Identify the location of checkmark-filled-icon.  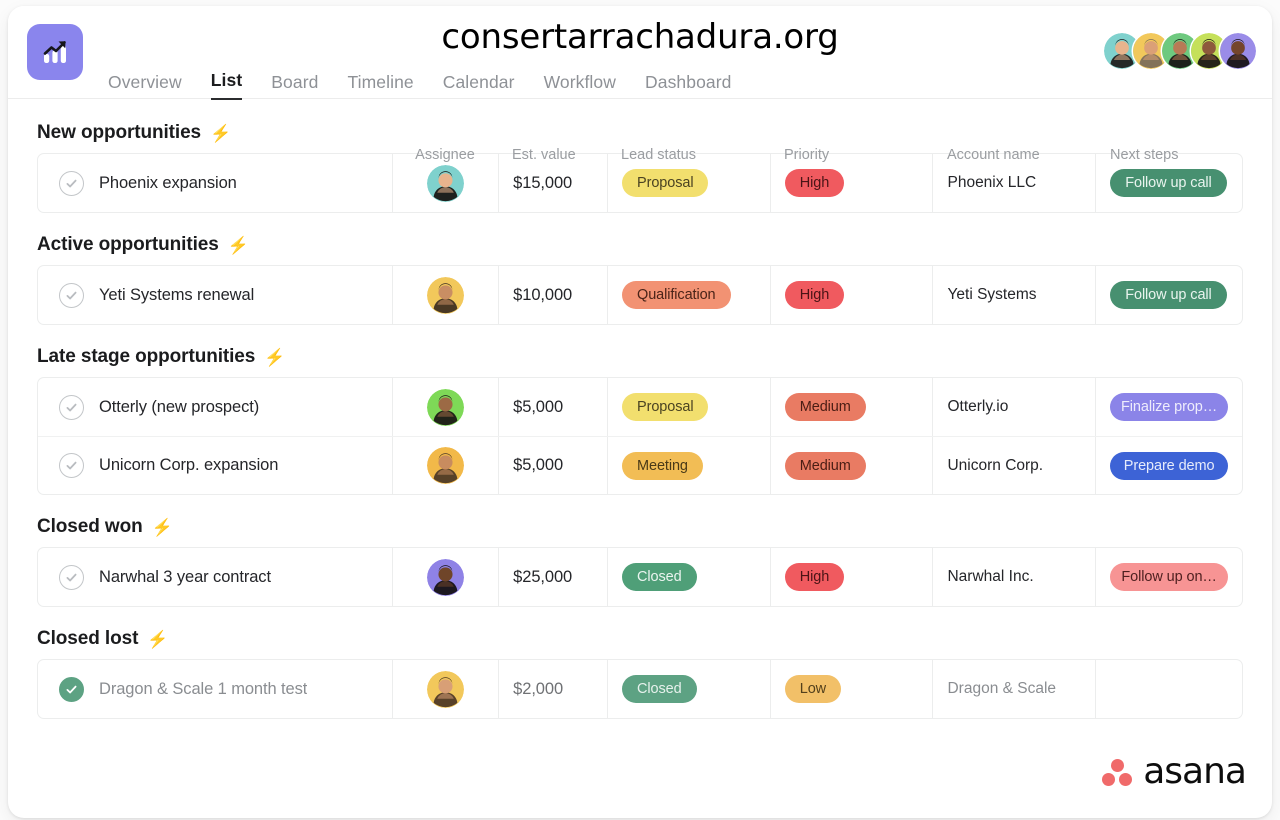
(71, 689).